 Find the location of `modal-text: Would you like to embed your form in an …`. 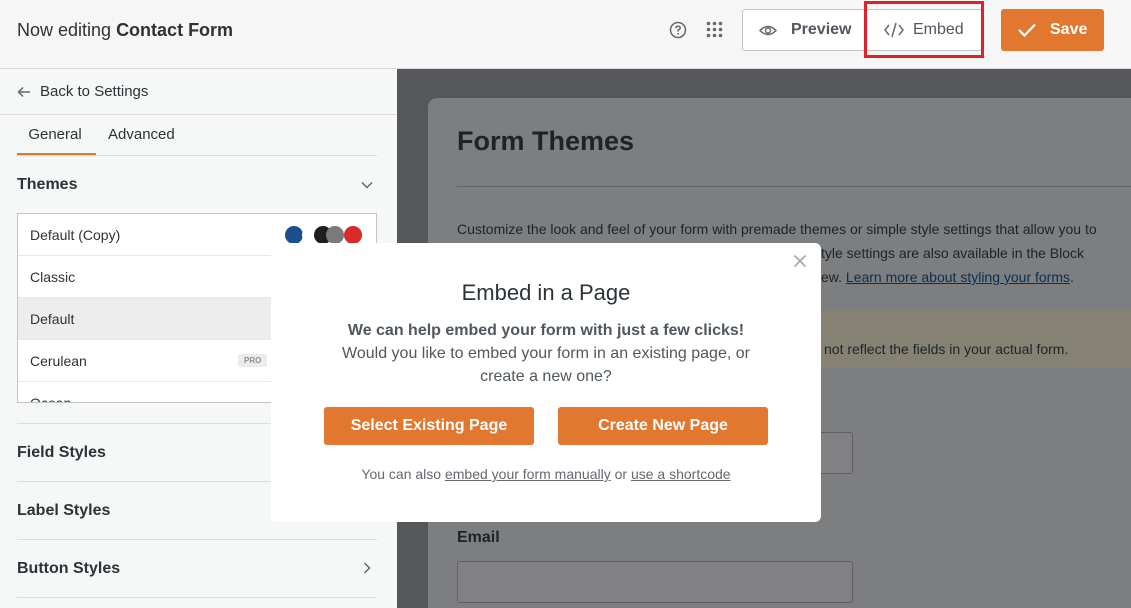

modal-text: Would you like to embed your form in an … is located at coordinates (546, 353).